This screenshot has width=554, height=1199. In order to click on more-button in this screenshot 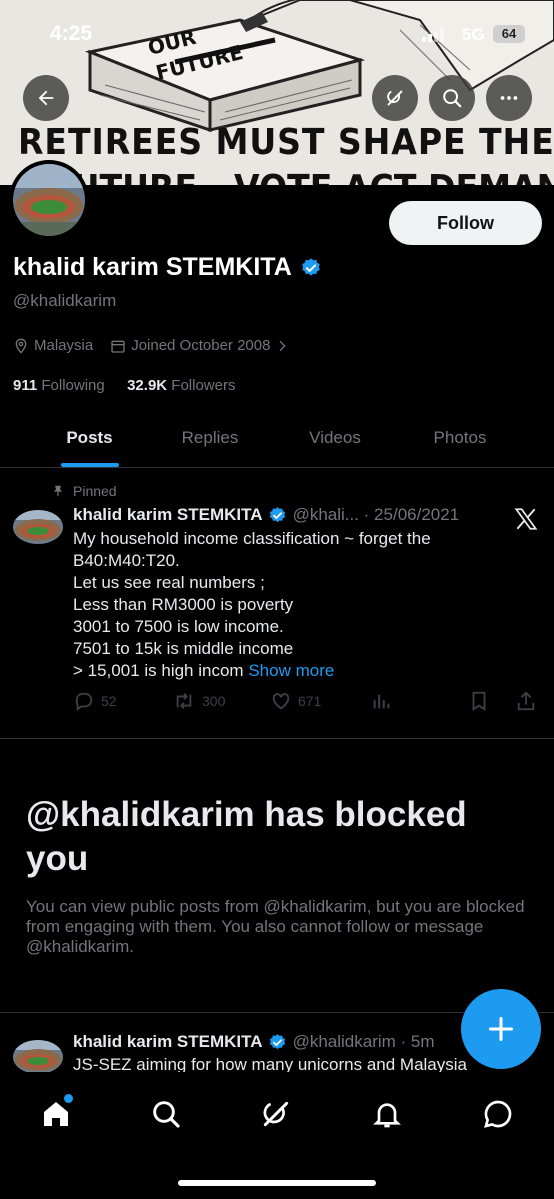, I will do `click(509, 98)`.